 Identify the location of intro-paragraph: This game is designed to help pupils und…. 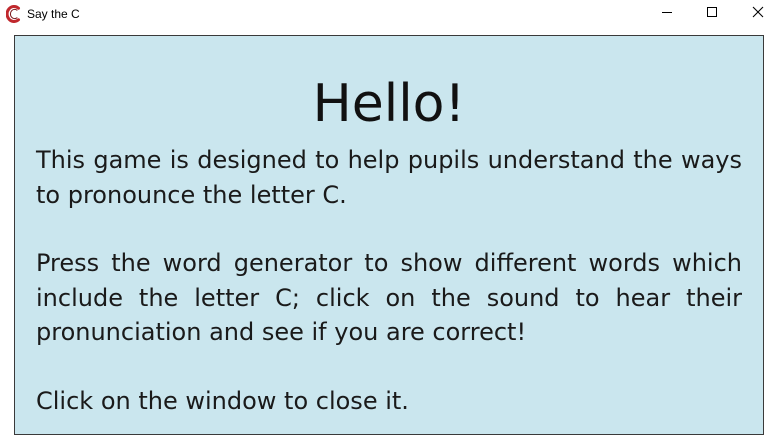
(389, 177).